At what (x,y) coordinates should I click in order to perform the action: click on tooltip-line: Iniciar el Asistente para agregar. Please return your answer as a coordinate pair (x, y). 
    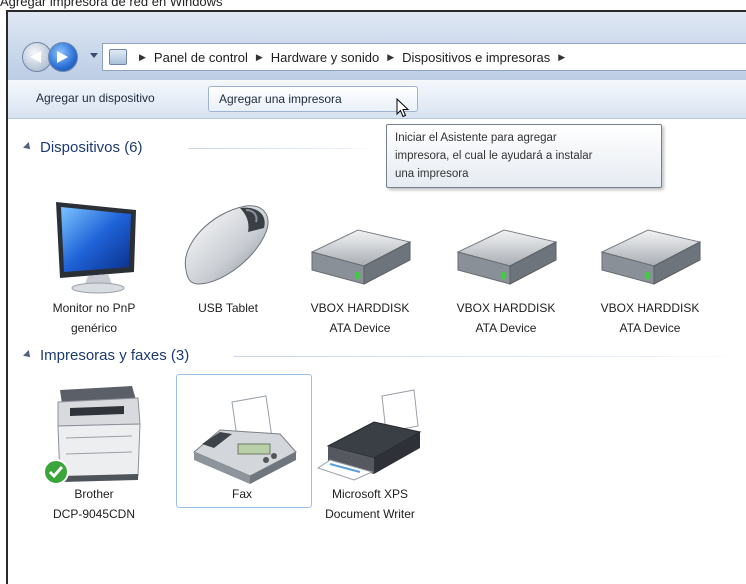
    Looking at the image, I should click on (476, 138).